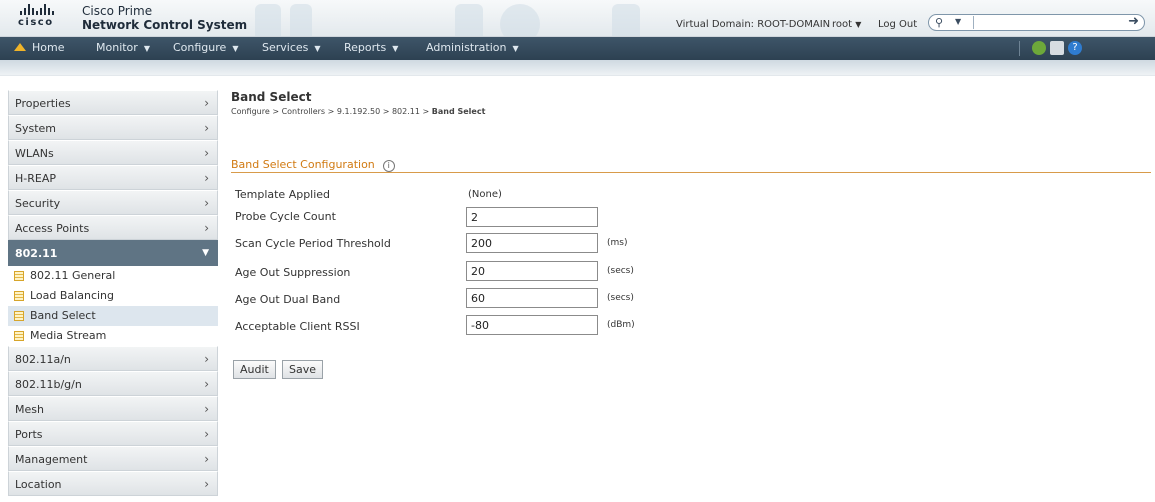  What do you see at coordinates (1057, 48) in the screenshot?
I see `print-icon` at bounding box center [1057, 48].